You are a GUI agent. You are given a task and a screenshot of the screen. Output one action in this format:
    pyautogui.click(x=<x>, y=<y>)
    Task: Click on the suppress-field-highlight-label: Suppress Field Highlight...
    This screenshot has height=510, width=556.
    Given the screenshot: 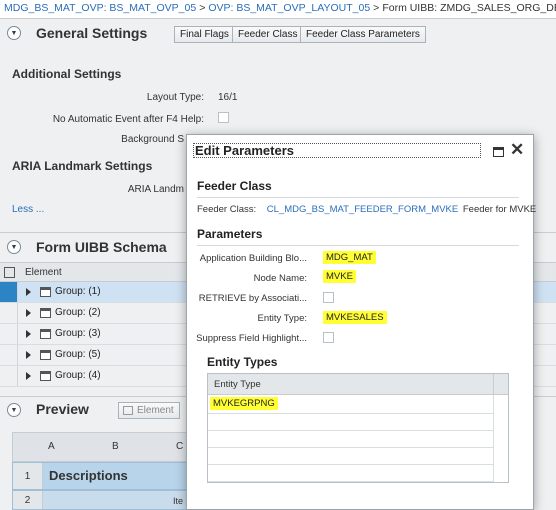 What is the action you would take?
    pyautogui.click(x=251, y=338)
    